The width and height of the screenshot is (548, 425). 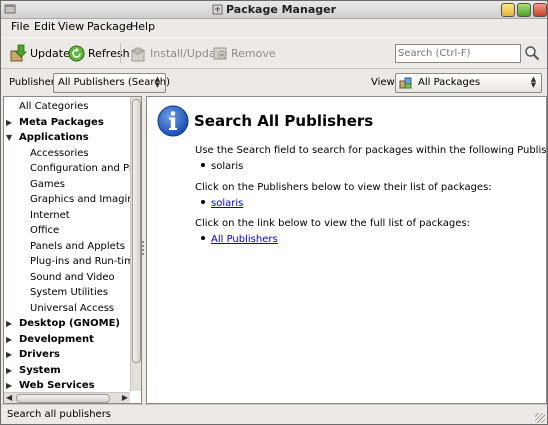 What do you see at coordinates (449, 82) in the screenshot?
I see `view-dropdown-value: All Packages` at bounding box center [449, 82].